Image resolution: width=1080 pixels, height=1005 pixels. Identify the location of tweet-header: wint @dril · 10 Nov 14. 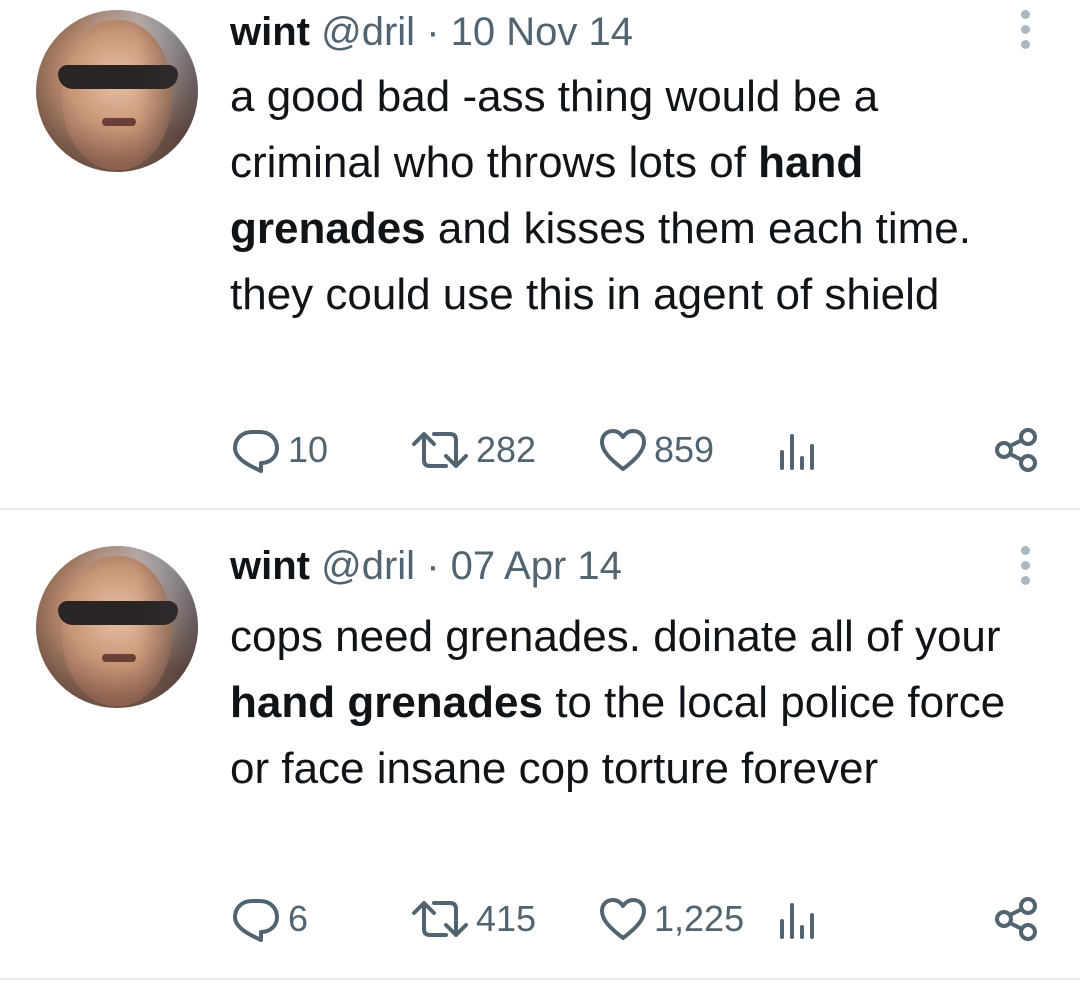
(431, 32).